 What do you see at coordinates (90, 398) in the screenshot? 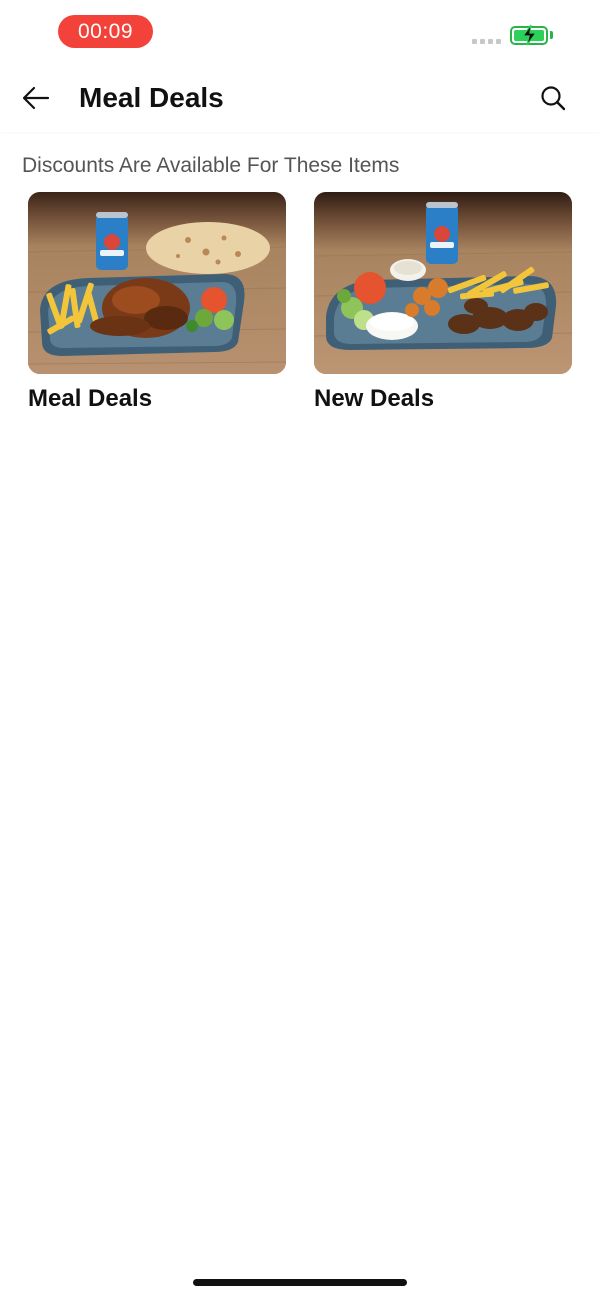
I see `category-label: Meal Deals` at bounding box center [90, 398].